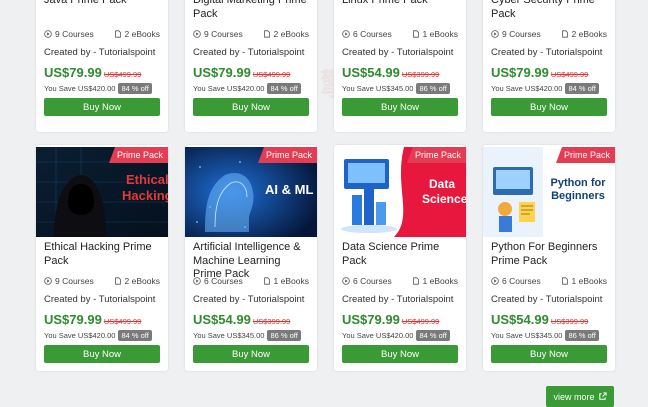  I want to click on courses-count: 9 Courses, so click(223, 34).